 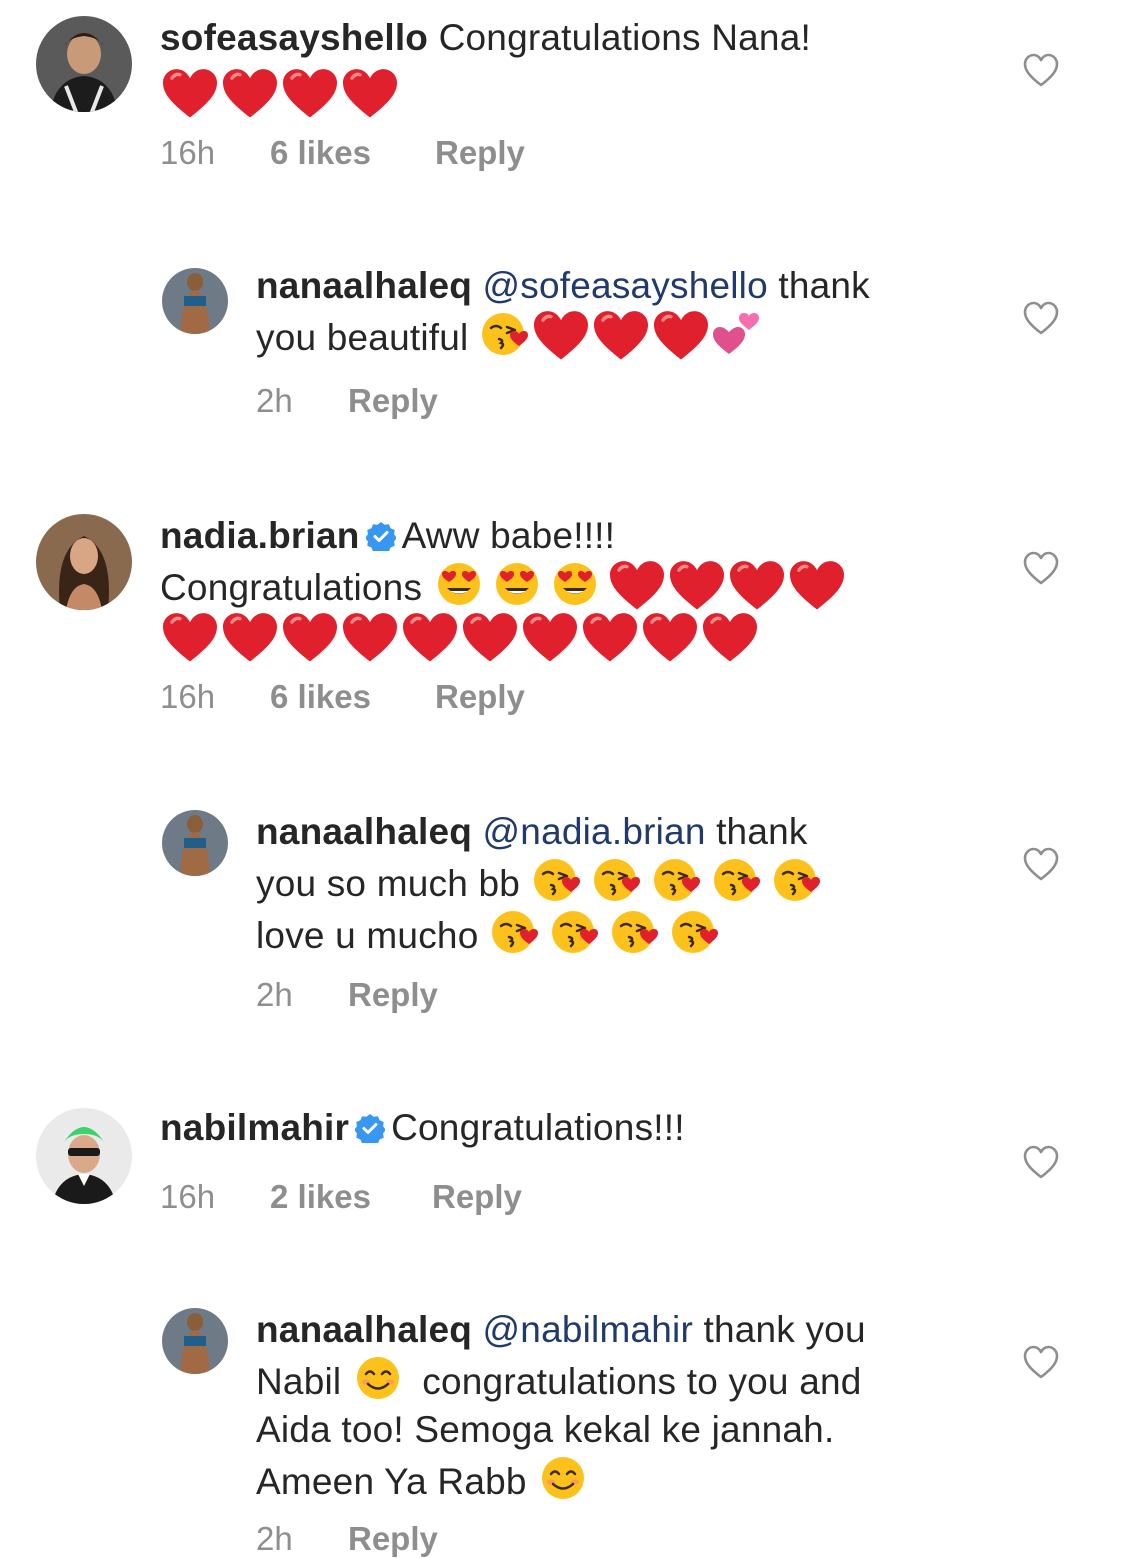 What do you see at coordinates (254, 1127) in the screenshot?
I see `username: nabilmahir` at bounding box center [254, 1127].